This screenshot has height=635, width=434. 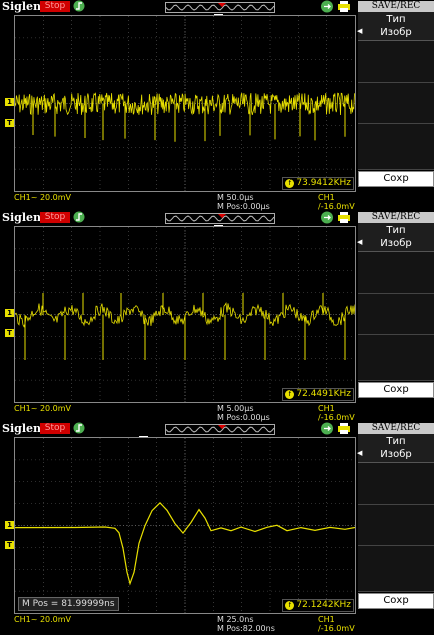 What do you see at coordinates (235, 197) in the screenshot?
I see `timebase: M 50.0μs` at bounding box center [235, 197].